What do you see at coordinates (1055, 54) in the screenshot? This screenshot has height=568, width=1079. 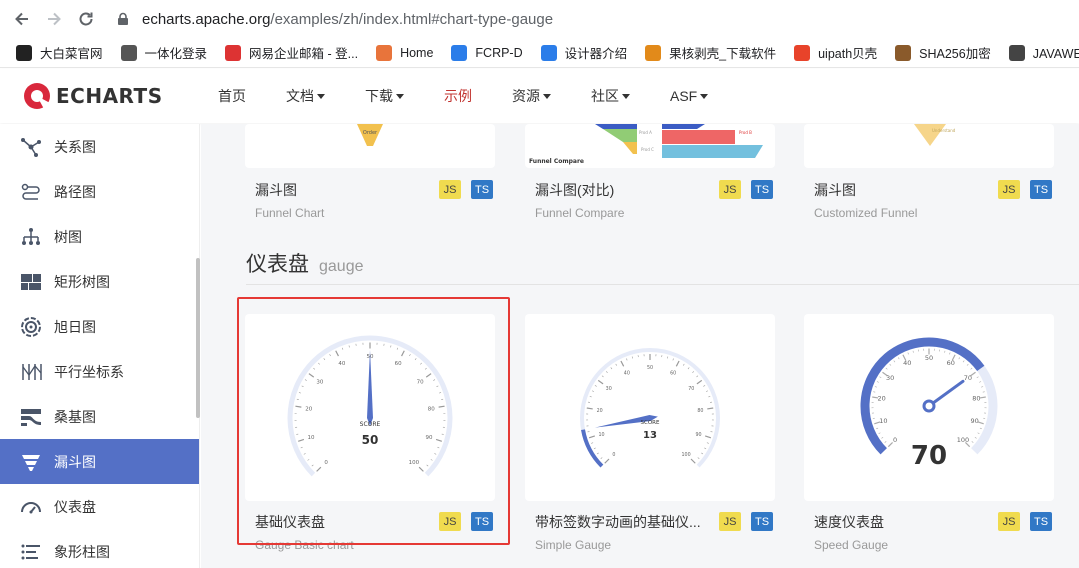 I see `bookmark-label: JAVAWEB项目1` at bounding box center [1055, 54].